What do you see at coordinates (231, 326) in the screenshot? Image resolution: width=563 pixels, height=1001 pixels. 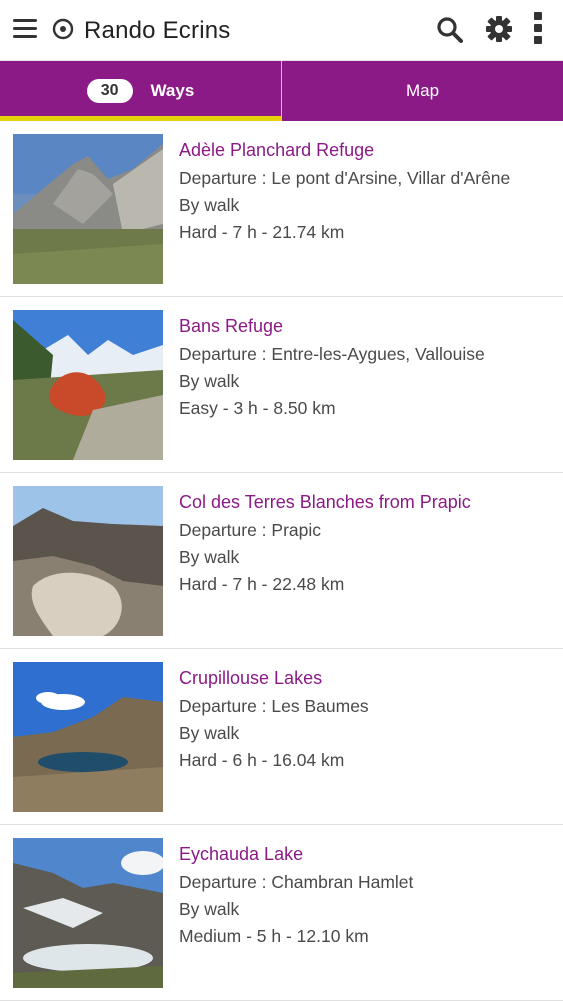 I see `trek-title: Bans Refuge` at bounding box center [231, 326].